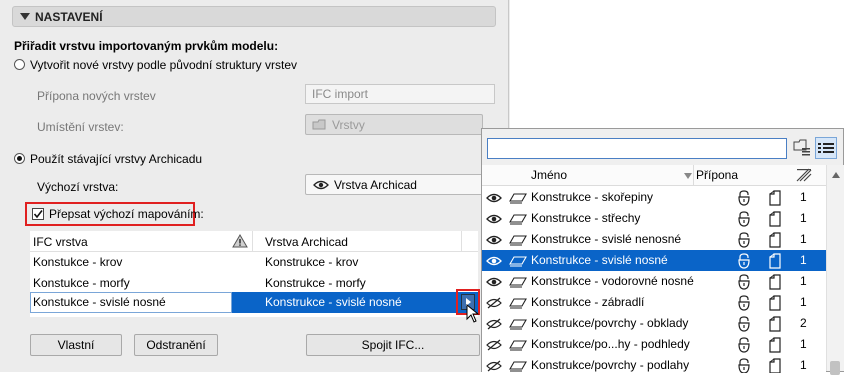 The height and width of the screenshot is (375, 844). I want to click on layer-row: Konstrukce/povrchy - obklady 2, so click(654, 323).